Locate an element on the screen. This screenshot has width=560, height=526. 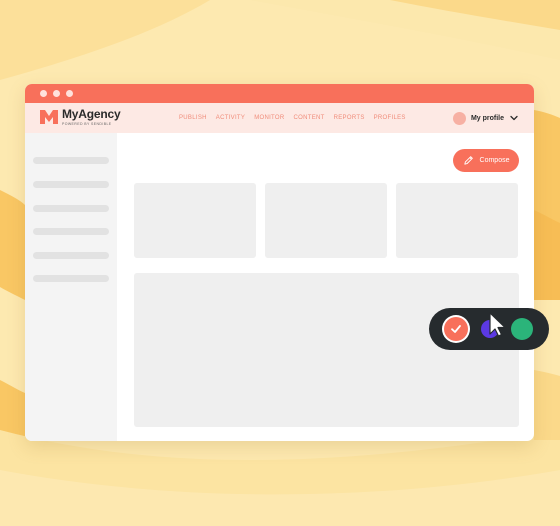
window-close-dot is located at coordinates (43, 93).